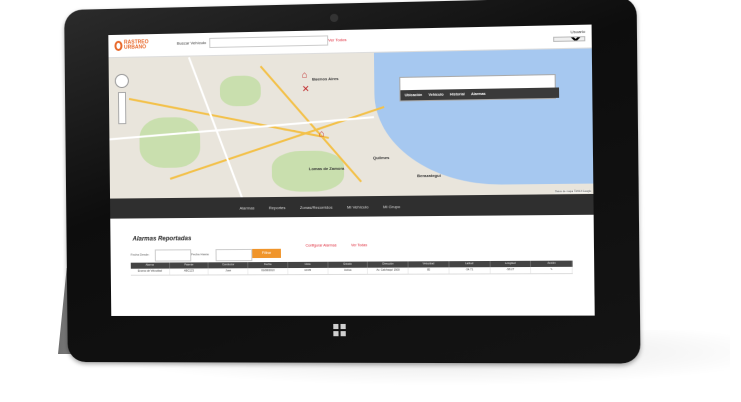  I want to click on tab-vehicle: Vehículo, so click(435, 95).